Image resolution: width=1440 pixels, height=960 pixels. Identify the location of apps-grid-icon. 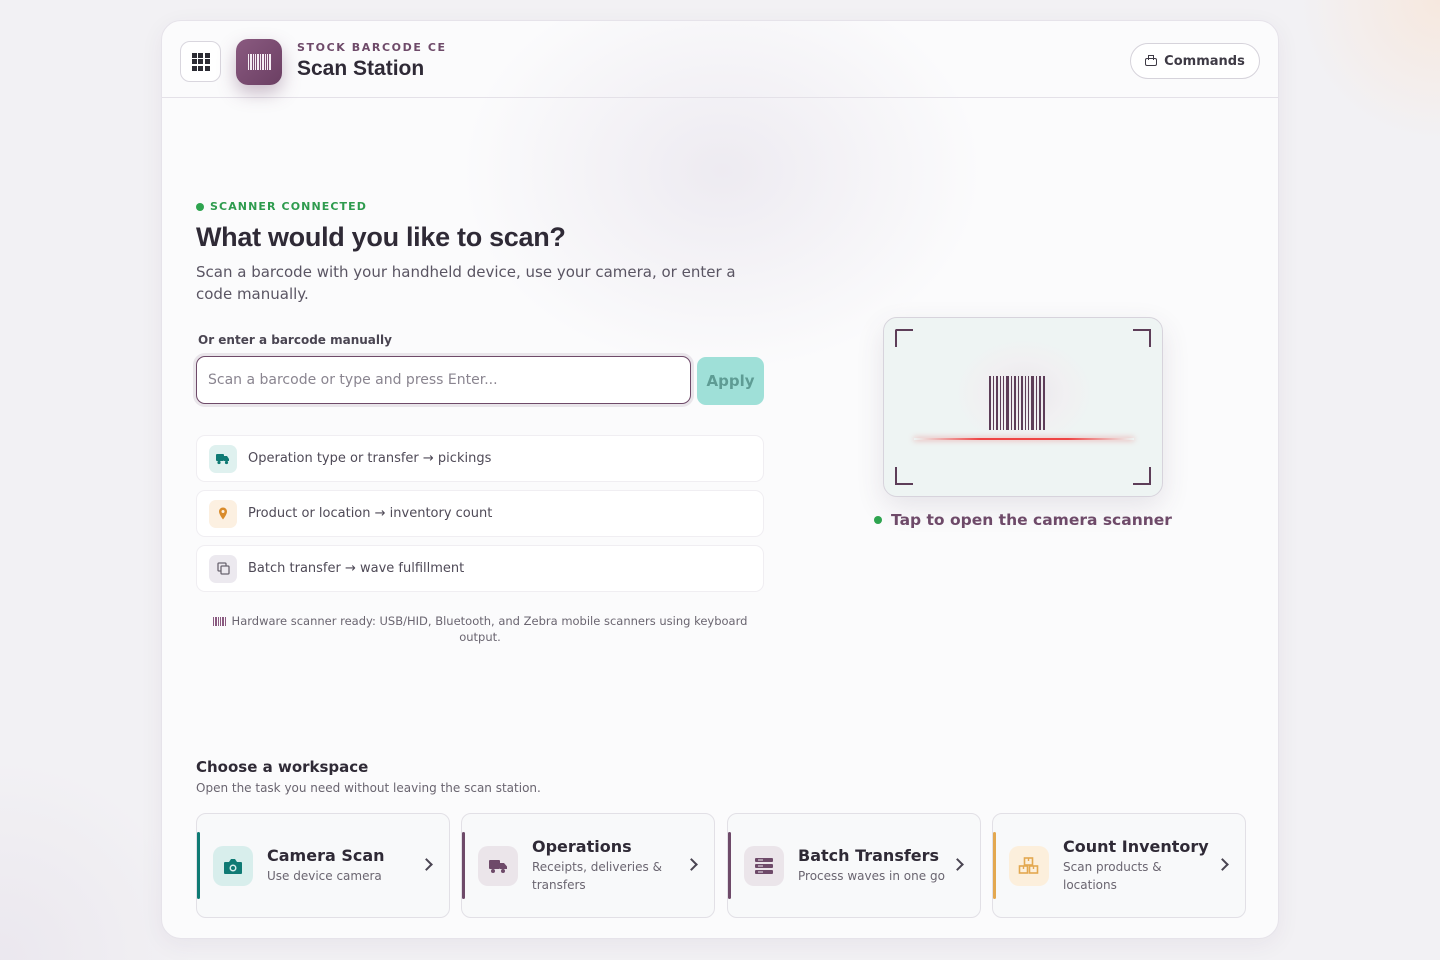
(200, 61).